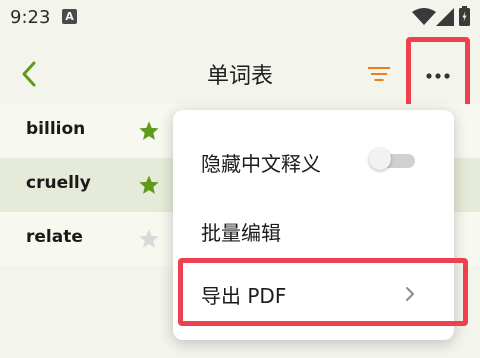  I want to click on hide-chinese-toggle, so click(392, 159).